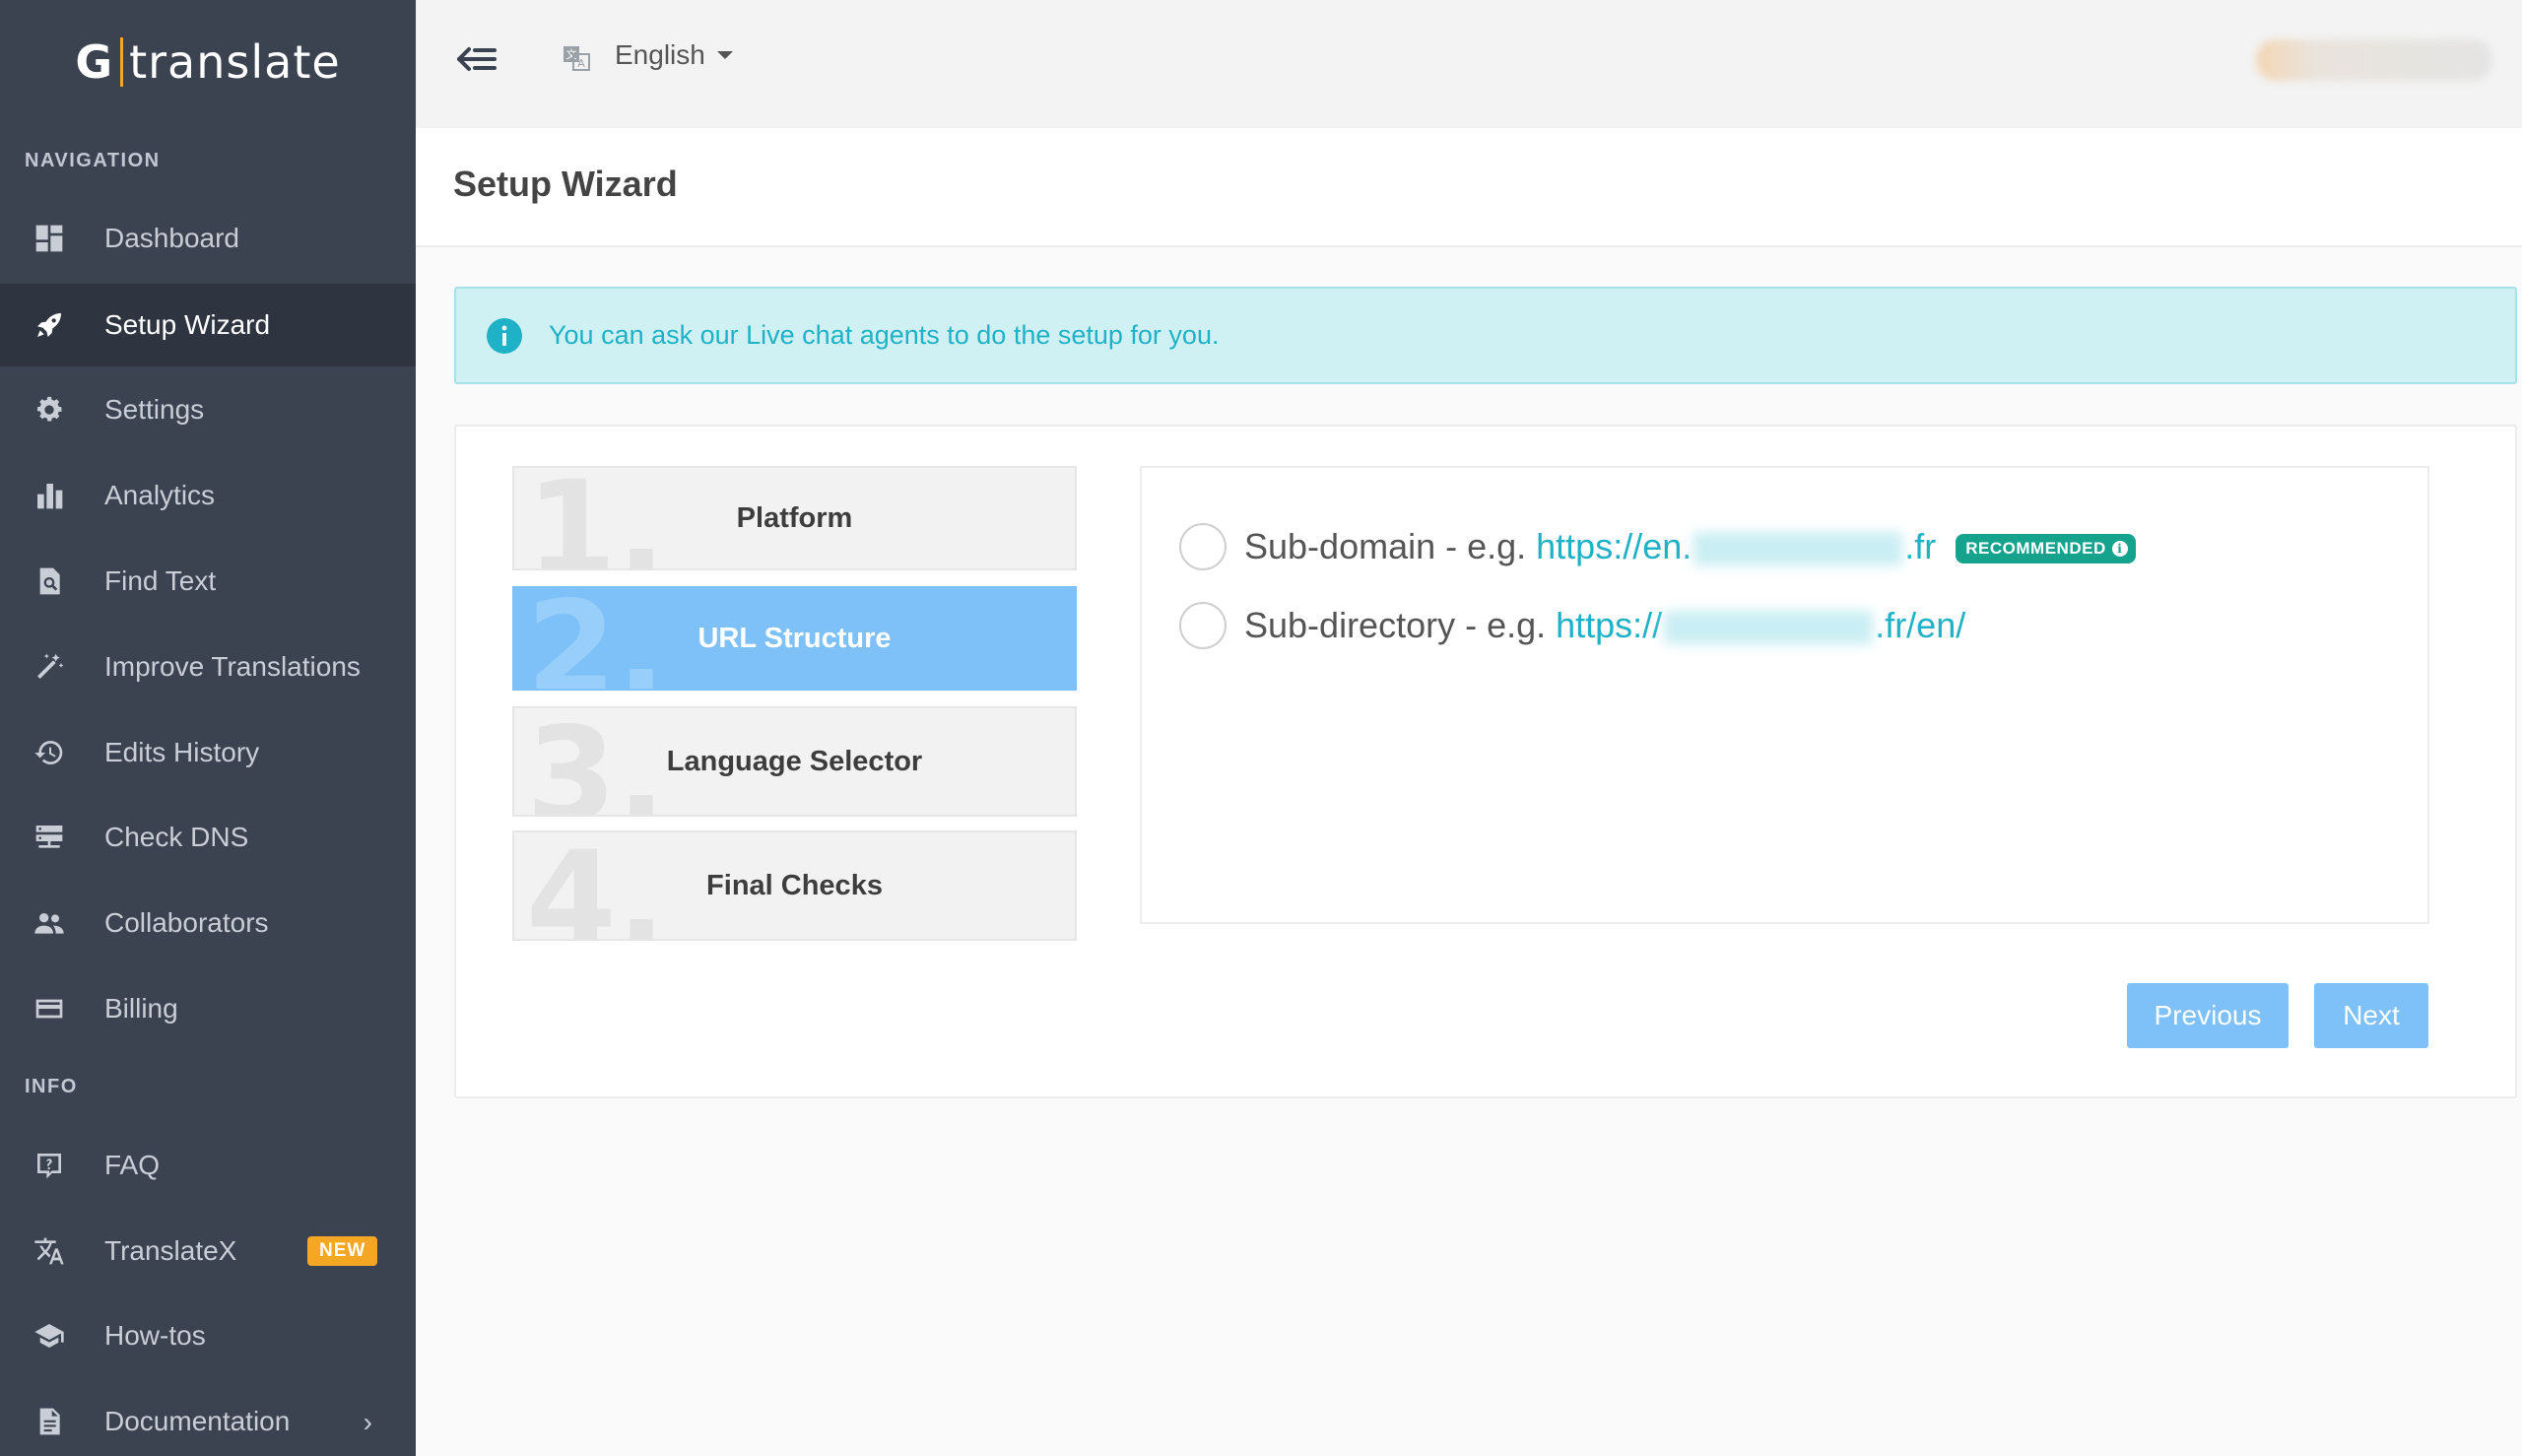 The height and width of the screenshot is (1456, 2522). What do you see at coordinates (1203, 625) in the screenshot?
I see `subdirectory-radio` at bounding box center [1203, 625].